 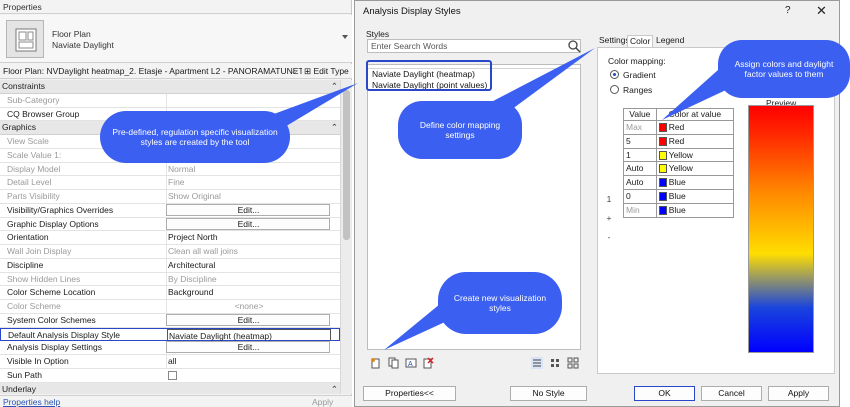 What do you see at coordinates (248, 183) in the screenshot?
I see `property-value: Fine` at bounding box center [248, 183].